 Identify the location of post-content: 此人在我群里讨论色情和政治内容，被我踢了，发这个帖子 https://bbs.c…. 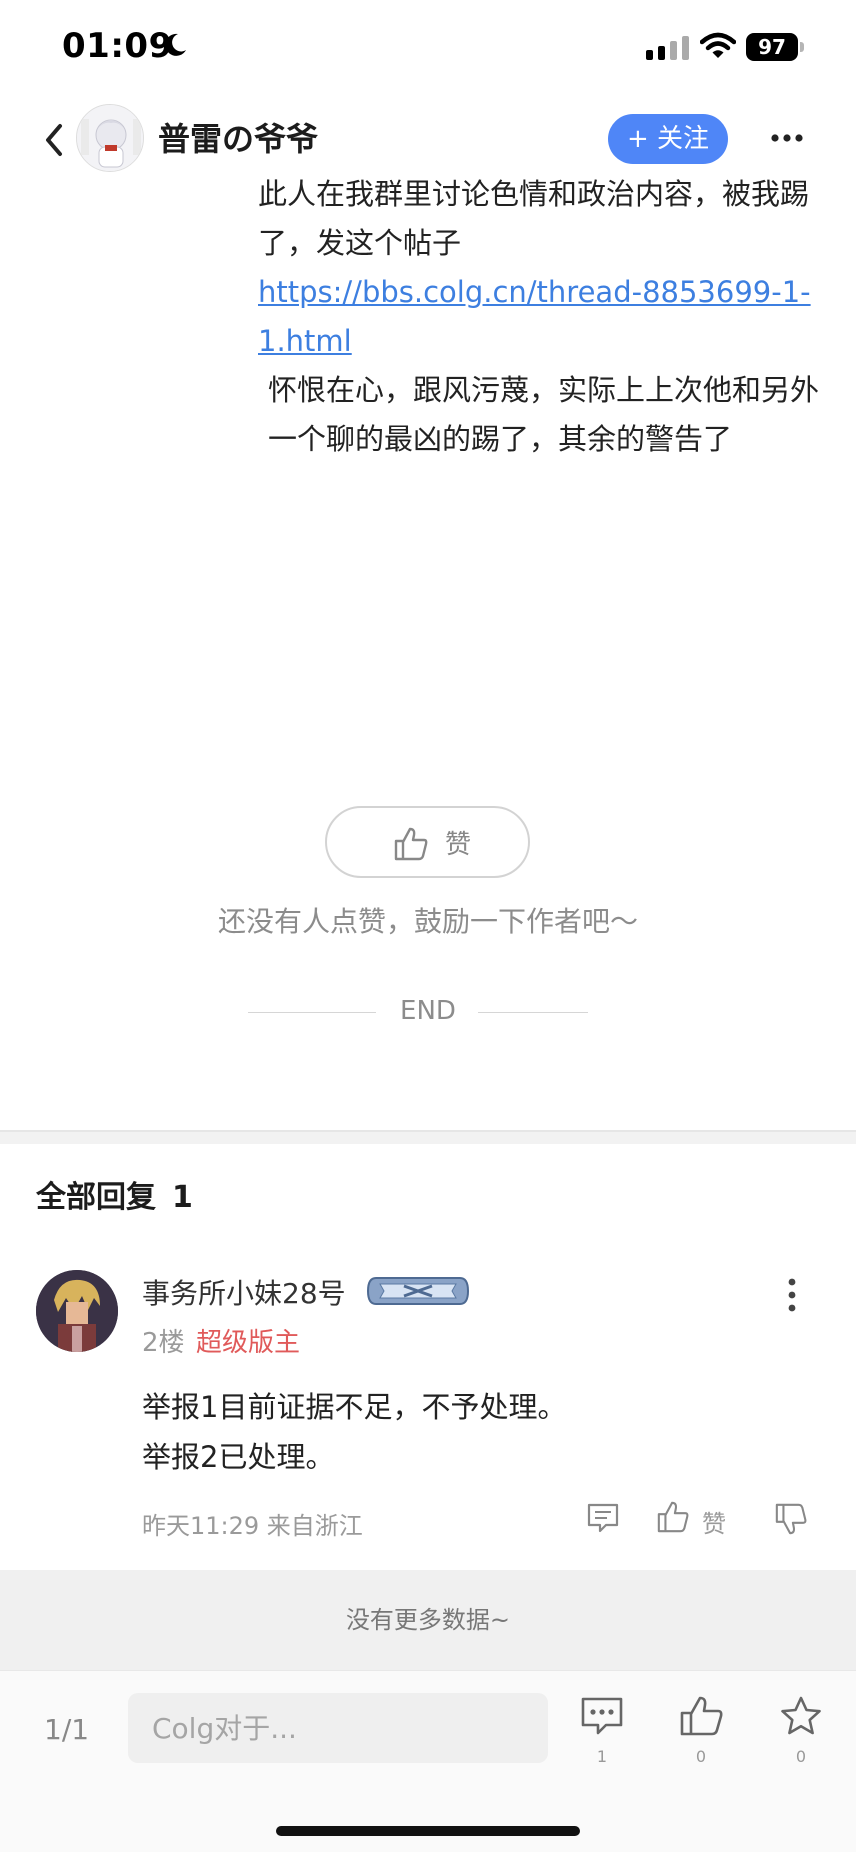
(429, 317).